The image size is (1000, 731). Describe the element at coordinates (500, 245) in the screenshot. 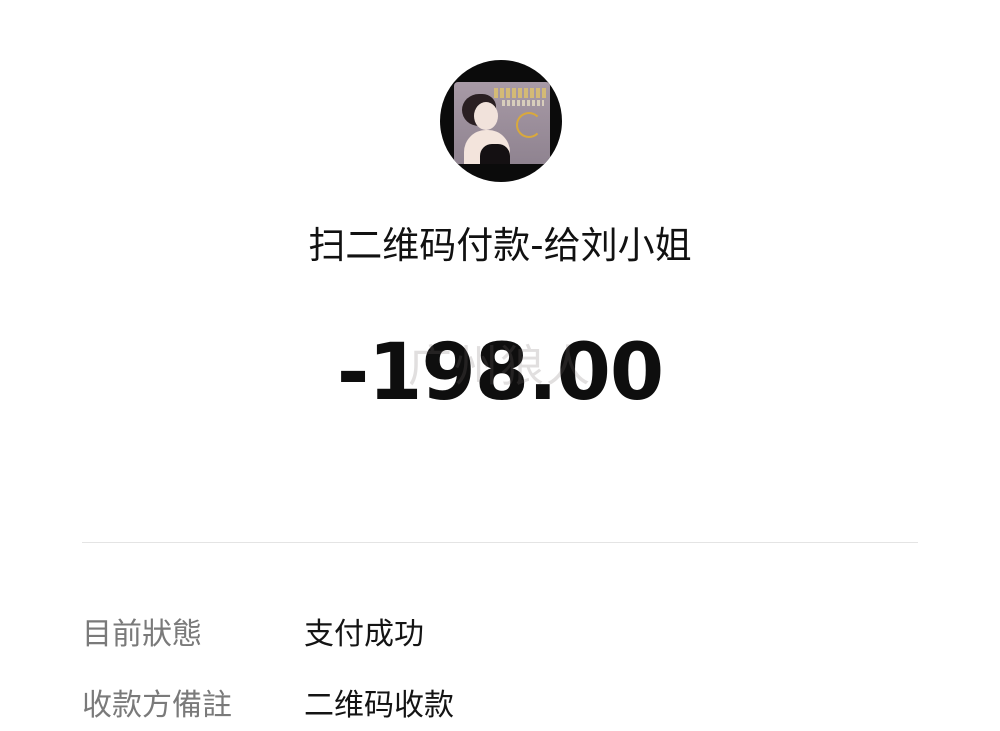

I see `payment-title: 扫二维码付款-给刘小姐` at that location.